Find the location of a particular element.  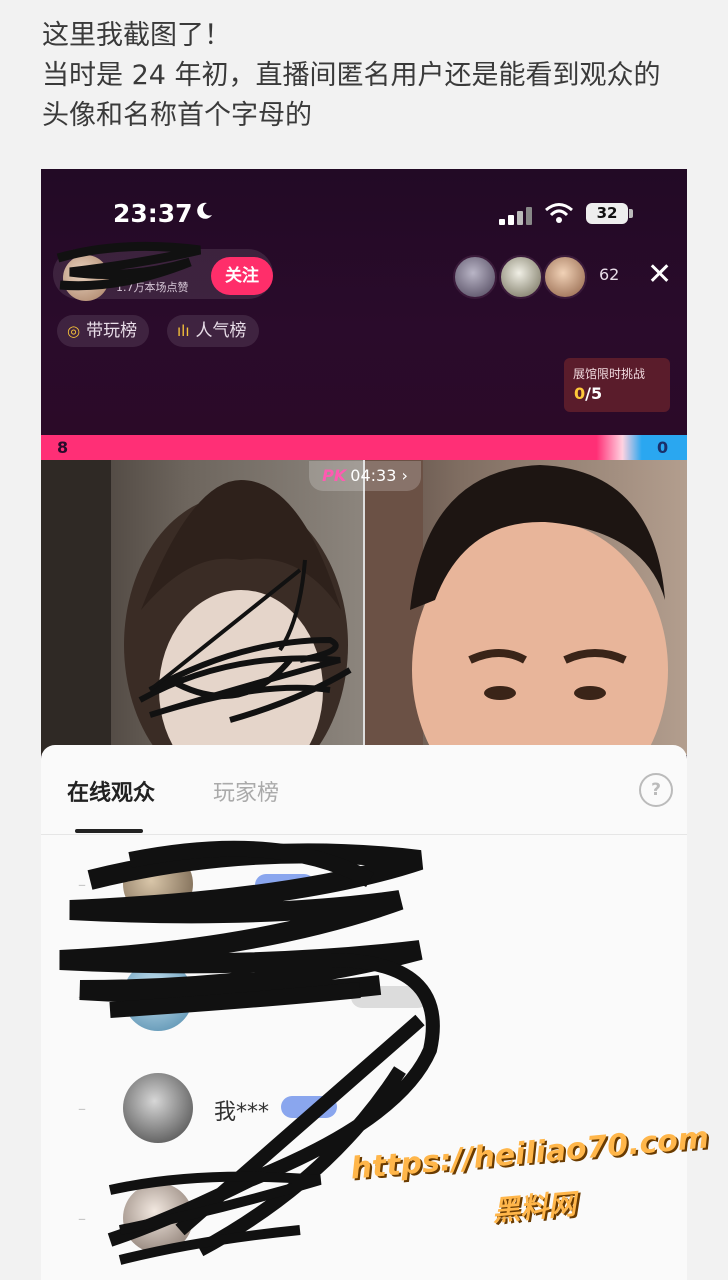

caption-line-2: 当时是 24 年初，直播间匿名用户还是能看到观众的 is located at coordinates (351, 75).